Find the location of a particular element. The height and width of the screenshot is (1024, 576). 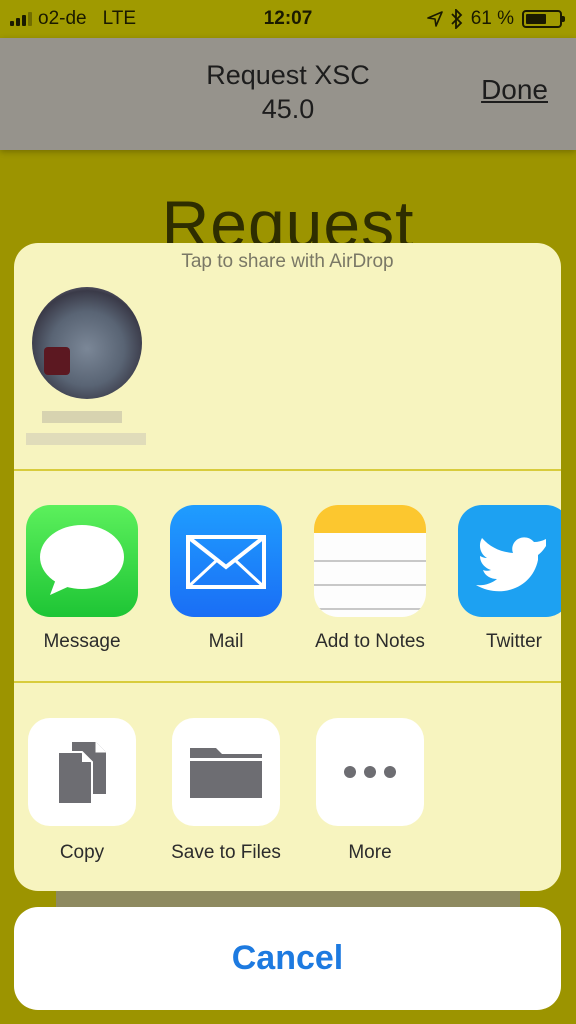

avatar is located at coordinates (87, 343).